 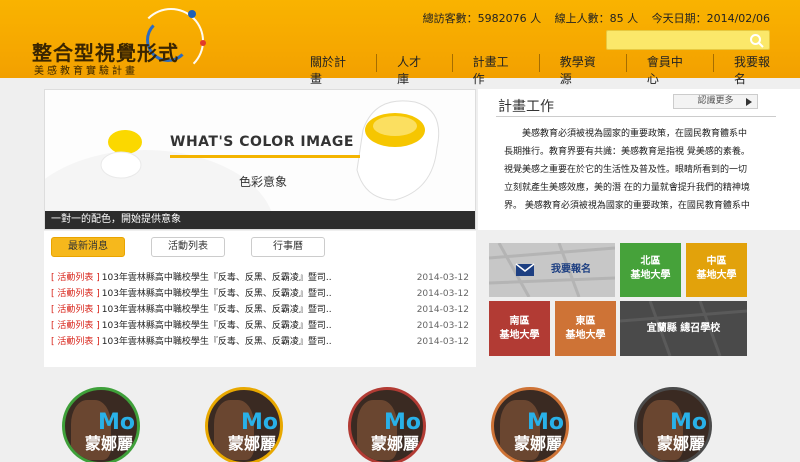 What do you see at coordinates (525, 269) in the screenshot?
I see `mail-icon` at bounding box center [525, 269].